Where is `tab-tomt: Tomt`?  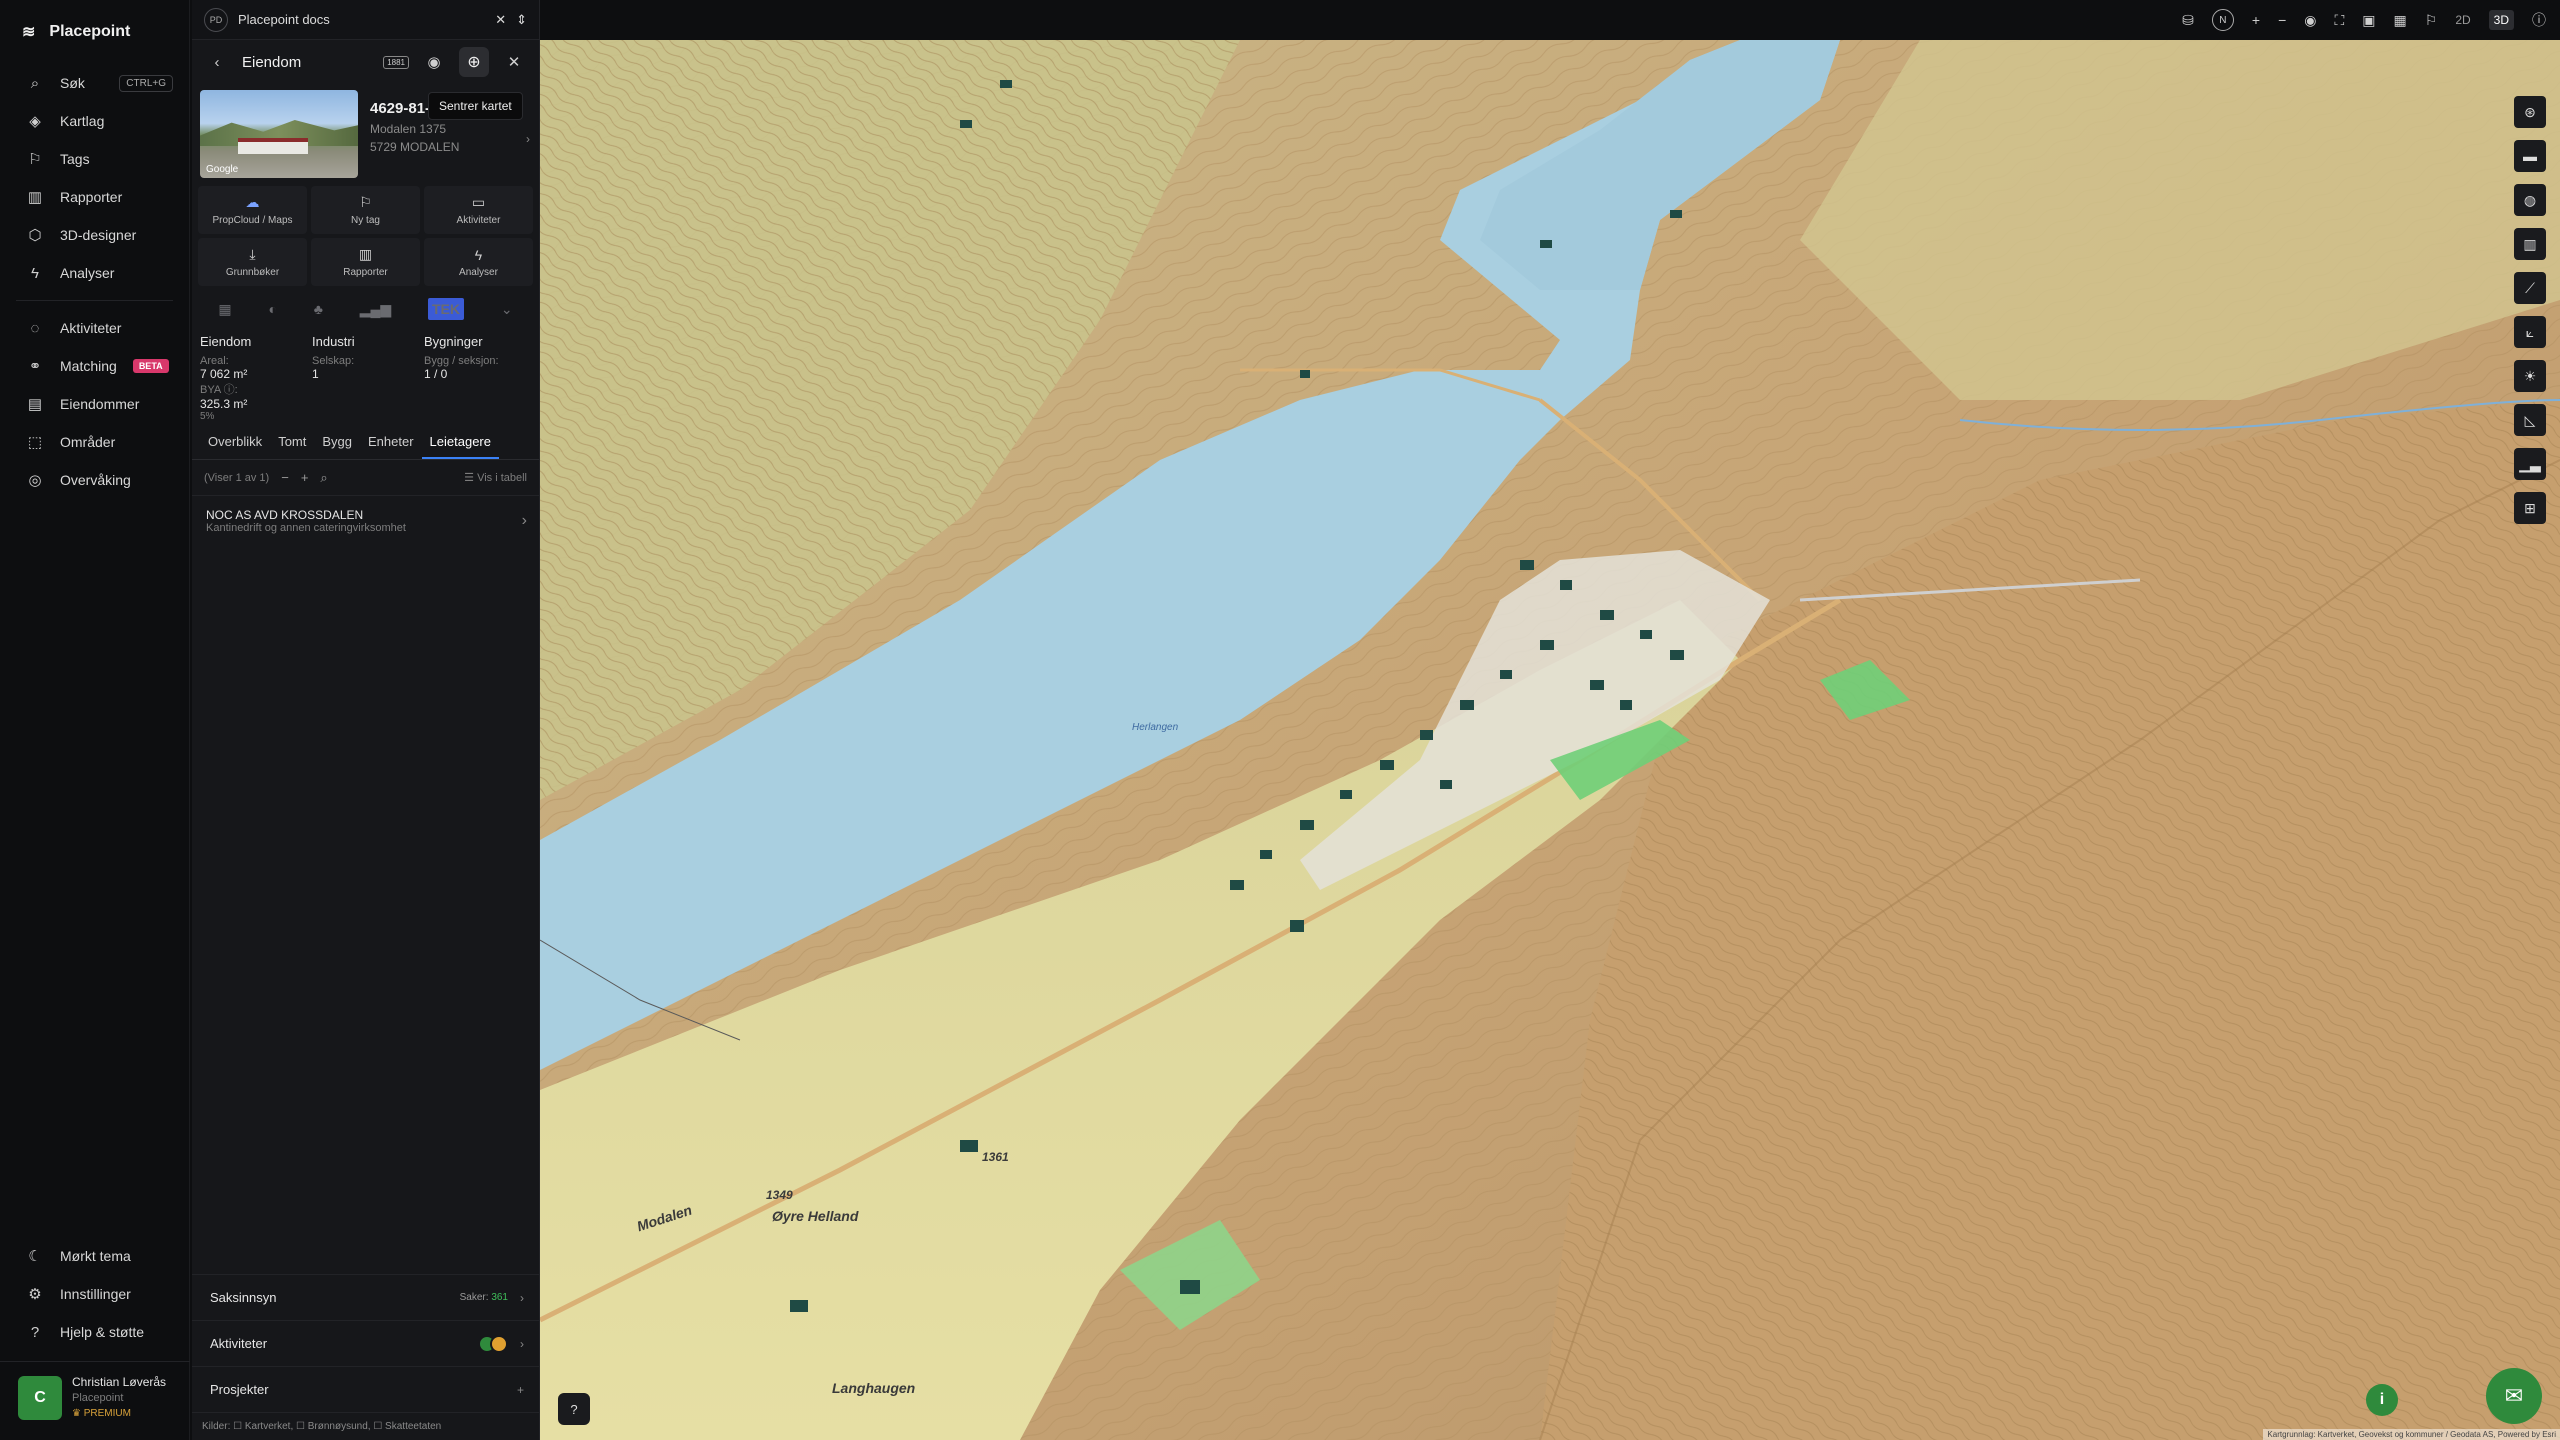 tab-tomt: Tomt is located at coordinates (292, 446).